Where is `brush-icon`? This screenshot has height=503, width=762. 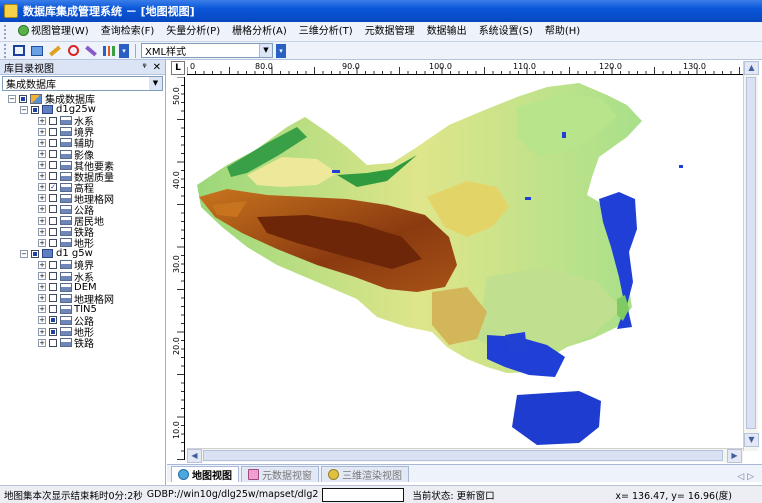 brush-icon is located at coordinates (91, 50).